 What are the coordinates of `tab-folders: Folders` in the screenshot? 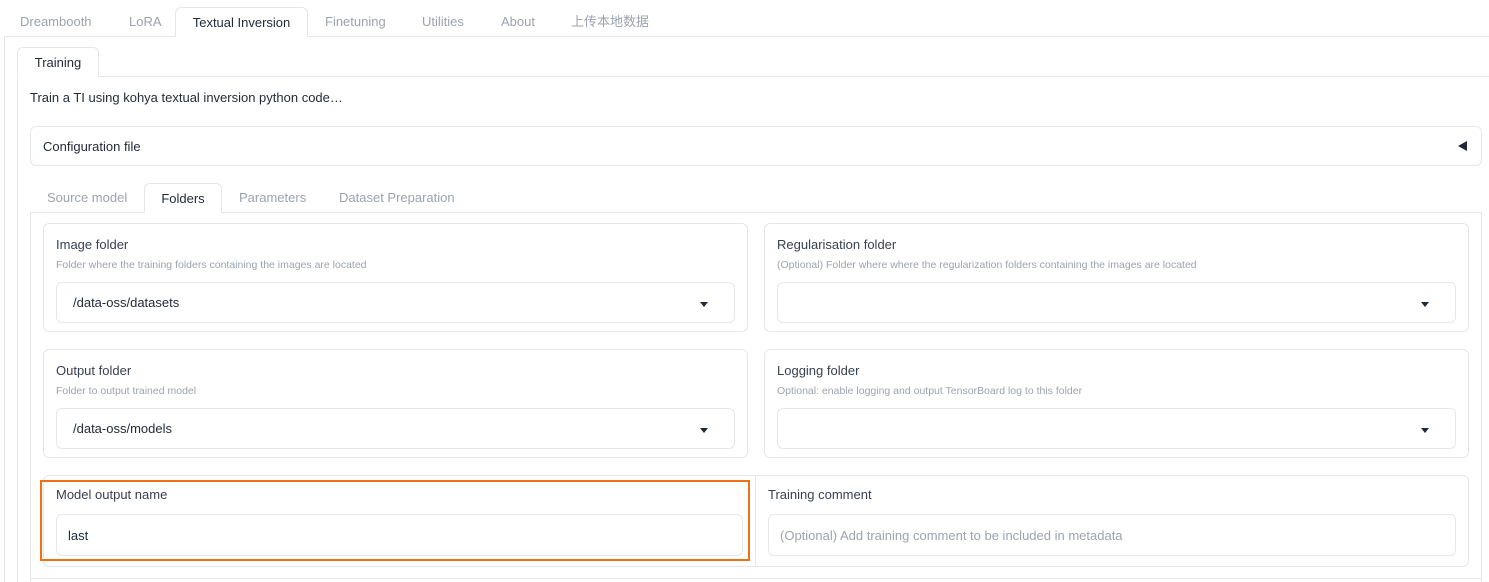 It's located at (183, 198).